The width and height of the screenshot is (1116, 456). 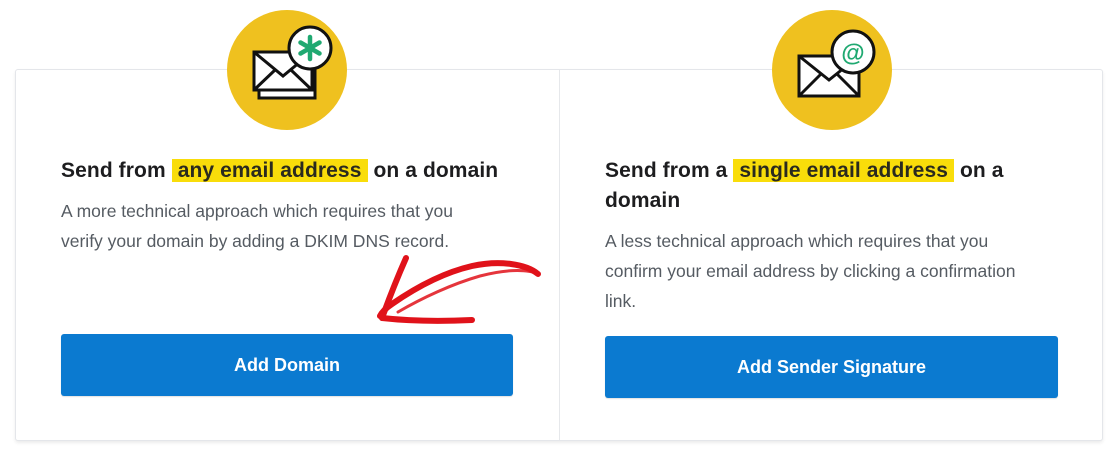 What do you see at coordinates (269, 170) in the screenshot?
I see `title-highlight: any email address` at bounding box center [269, 170].